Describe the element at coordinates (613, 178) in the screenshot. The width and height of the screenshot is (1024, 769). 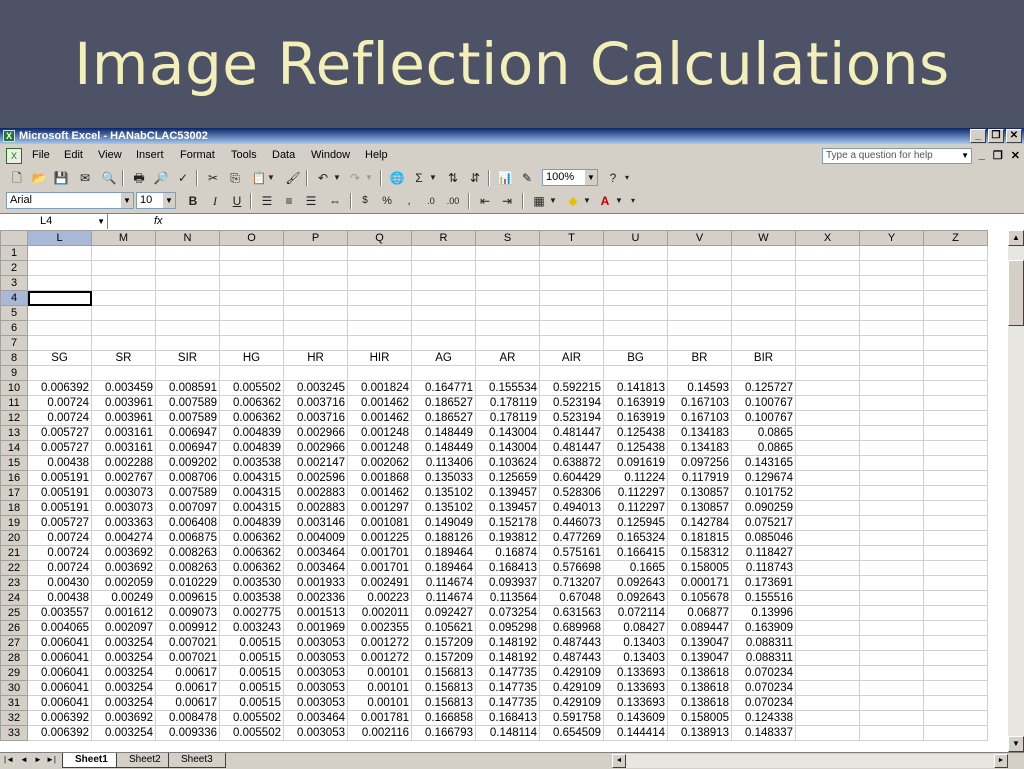
I see `help-icon: ?` at that location.